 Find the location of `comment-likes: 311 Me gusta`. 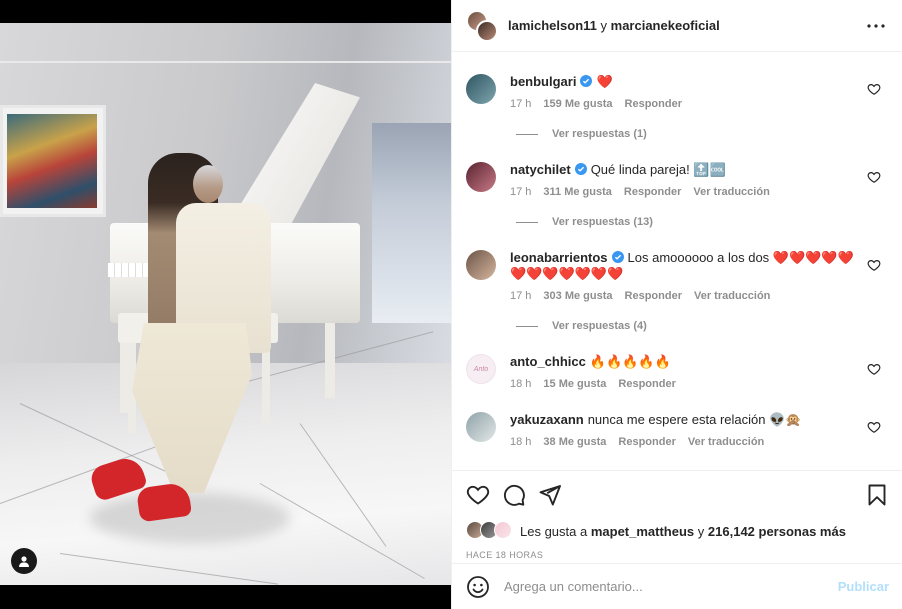

comment-likes: 311 Me gusta is located at coordinates (577, 192).